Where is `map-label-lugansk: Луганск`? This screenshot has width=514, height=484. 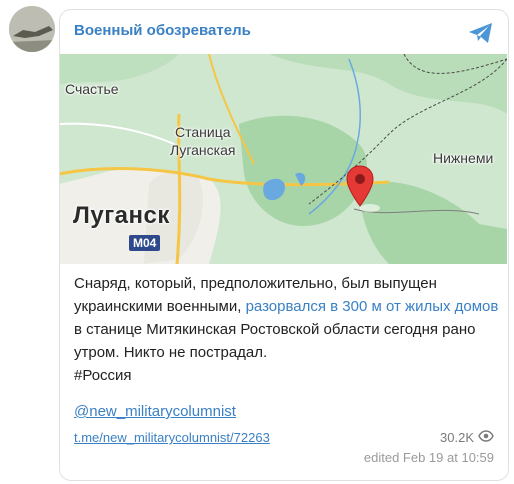 map-label-lugansk: Луганск is located at coordinates (121, 215).